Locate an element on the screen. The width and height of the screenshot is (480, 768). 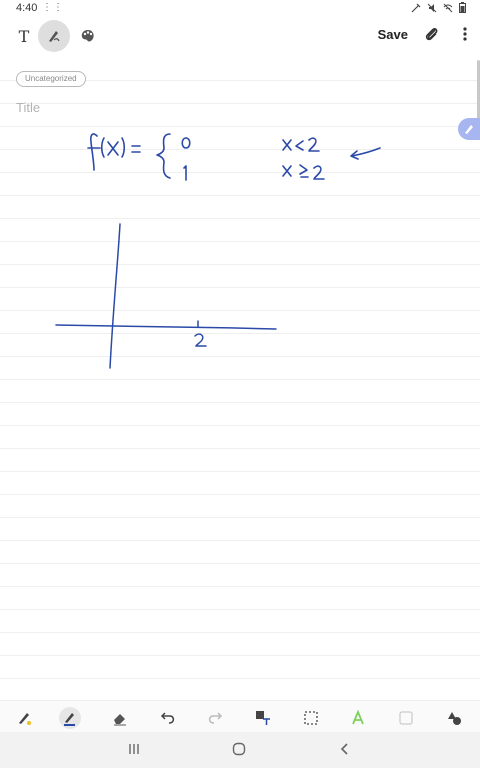
undo-icon is located at coordinates (167, 718).